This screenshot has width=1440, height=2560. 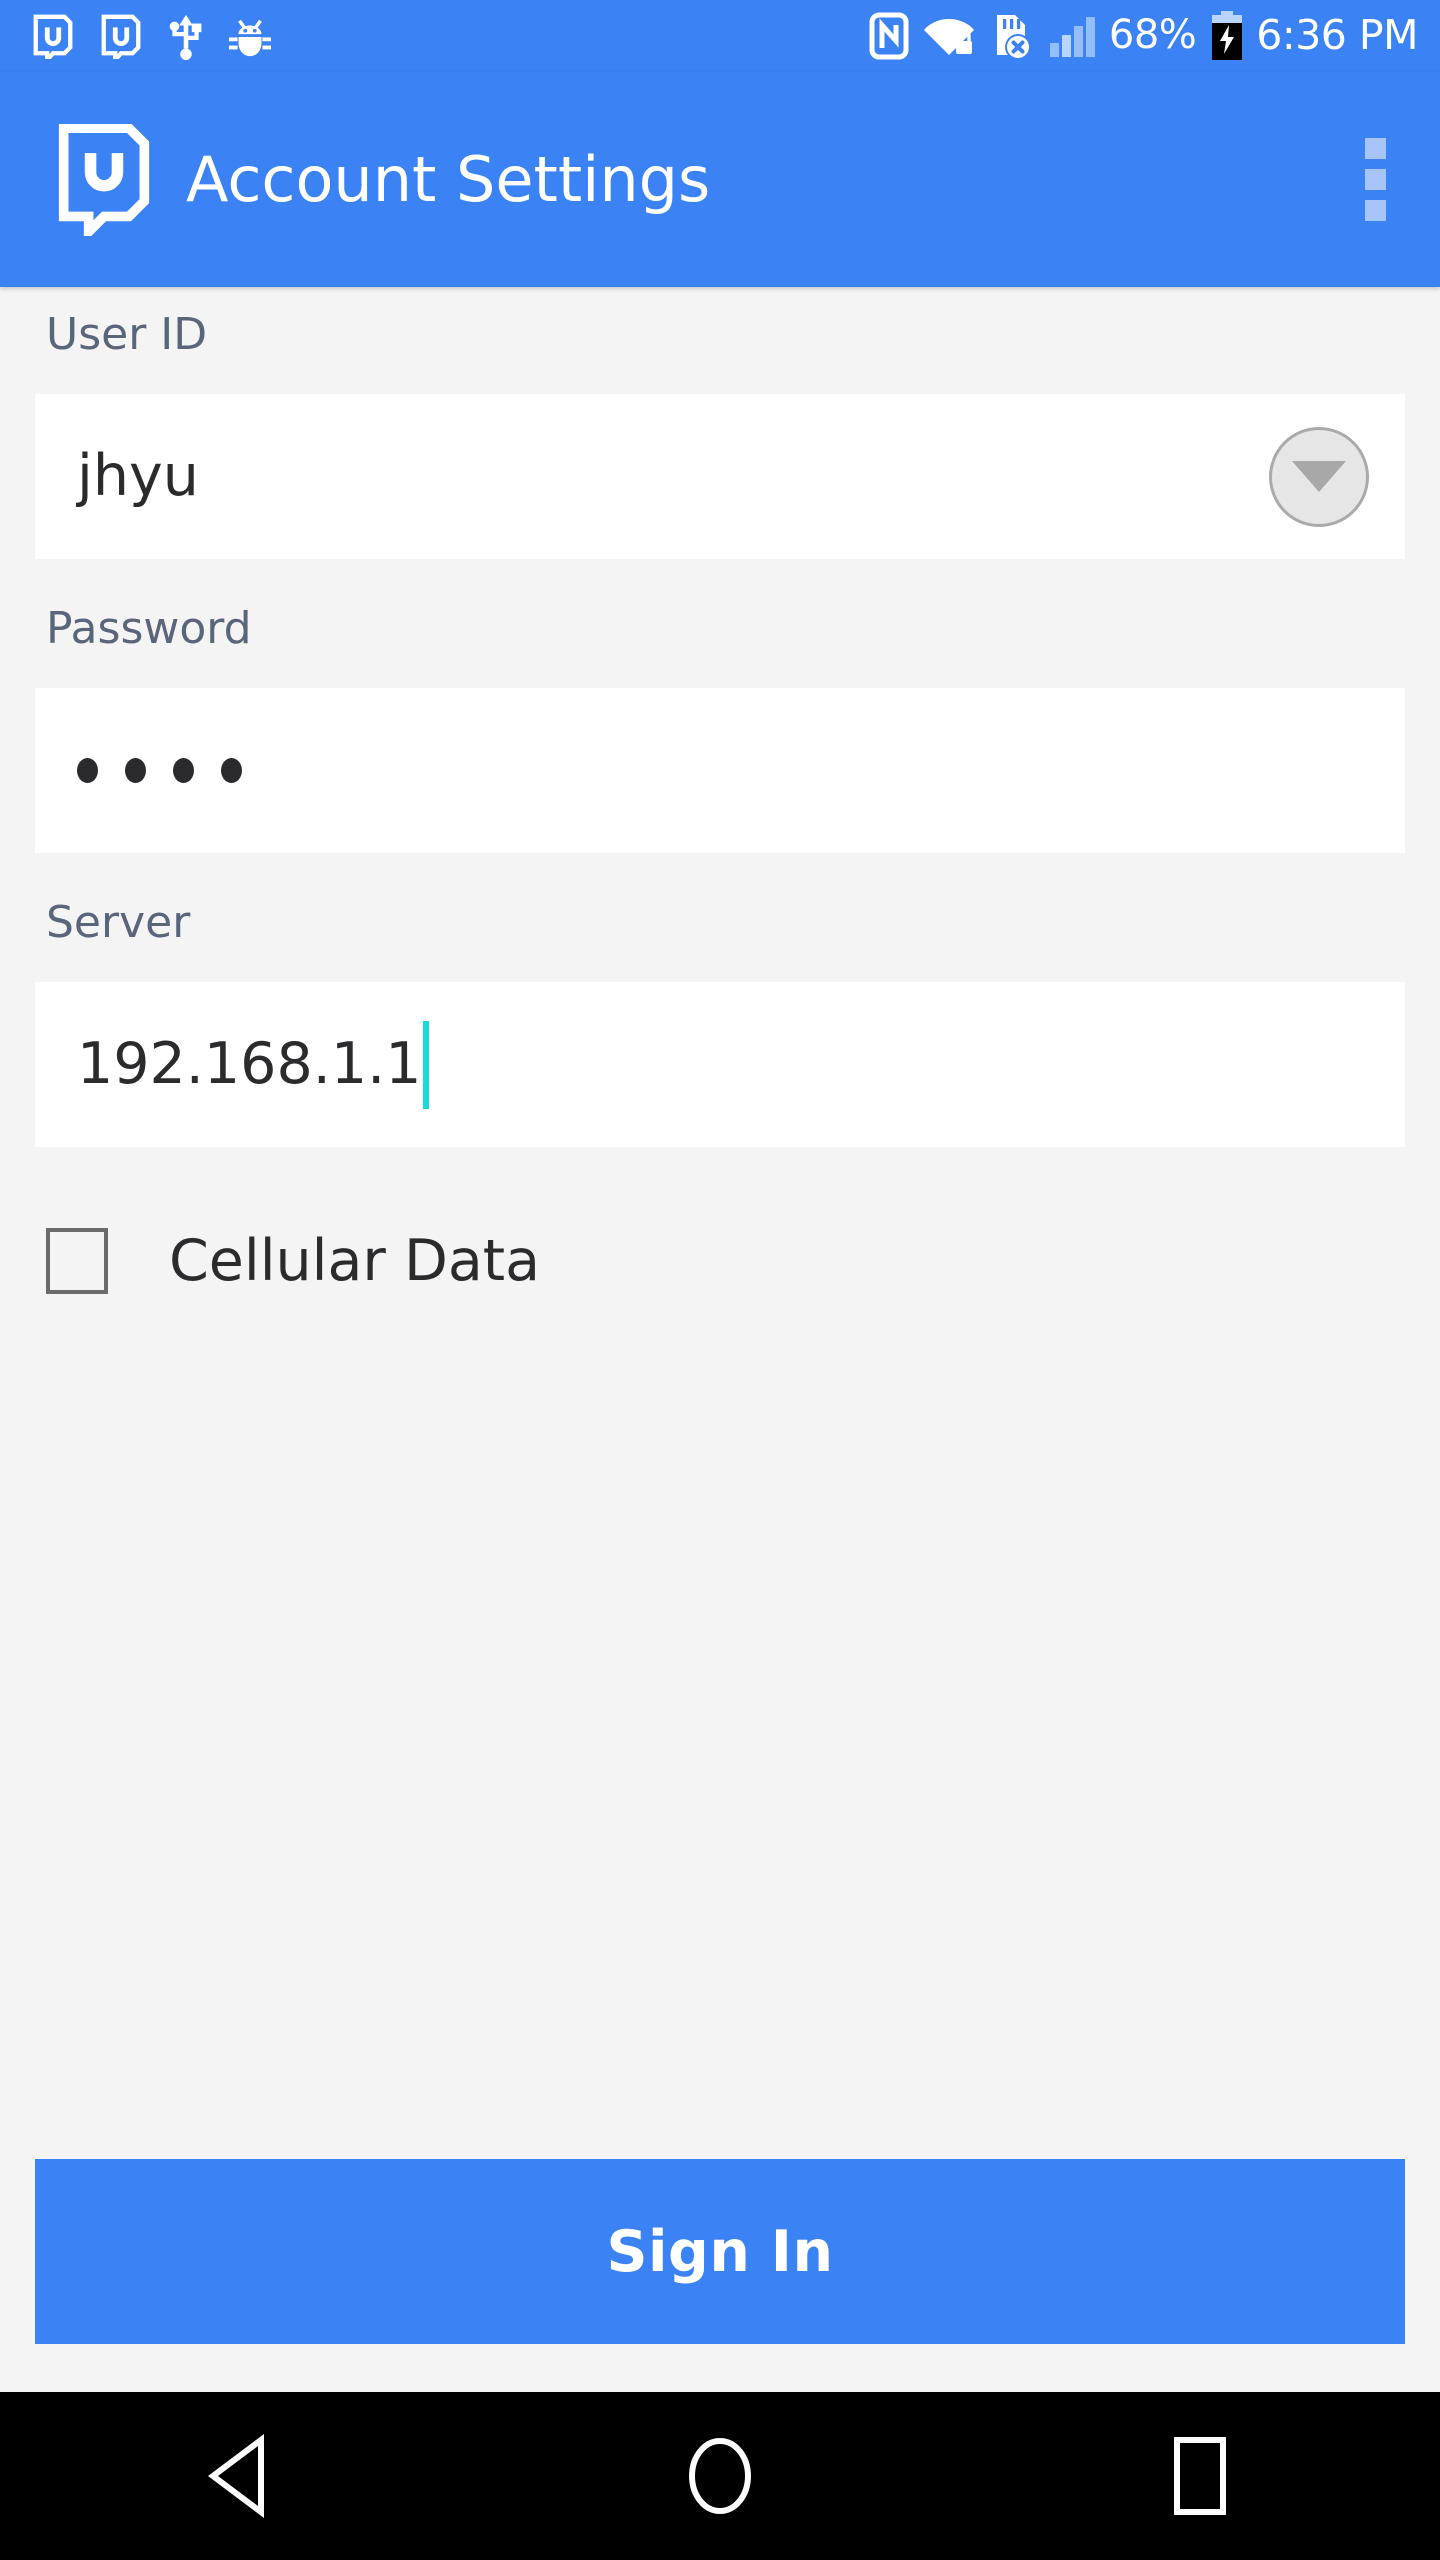 I want to click on server-field: 192.168.1.1, so click(x=720, y=1064).